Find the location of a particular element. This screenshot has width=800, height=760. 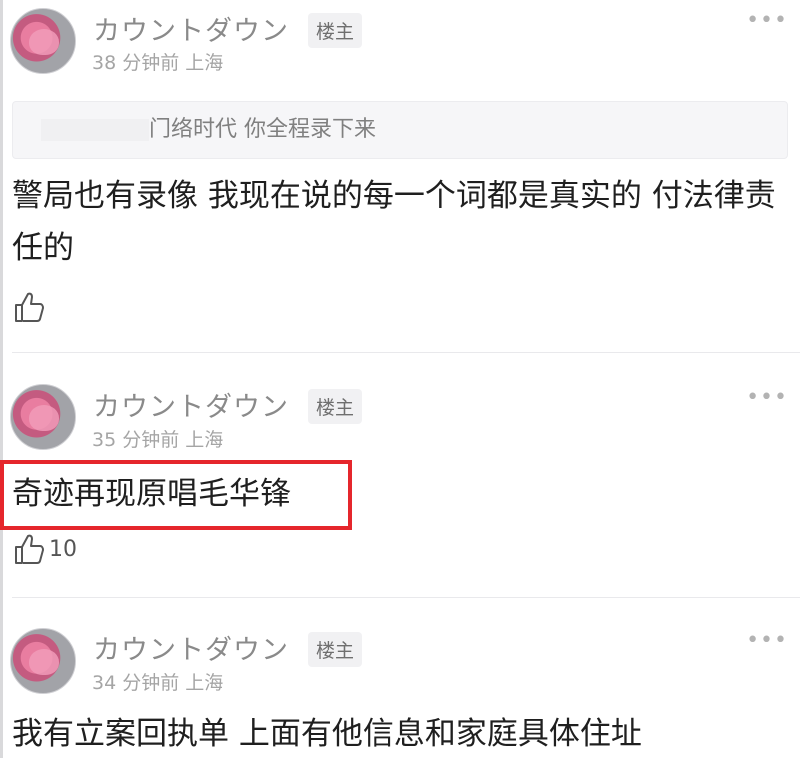

redacted-text is located at coordinates (95, 130).